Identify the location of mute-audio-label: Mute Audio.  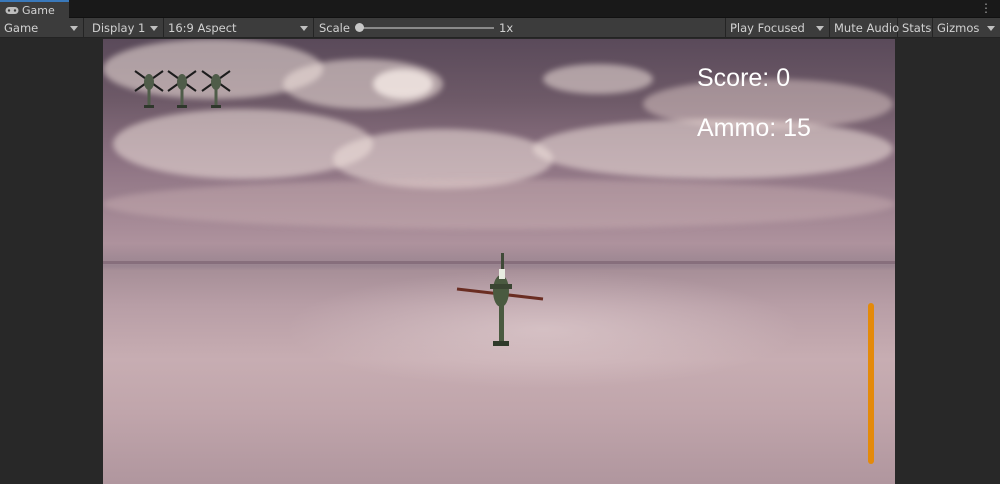
(867, 28).